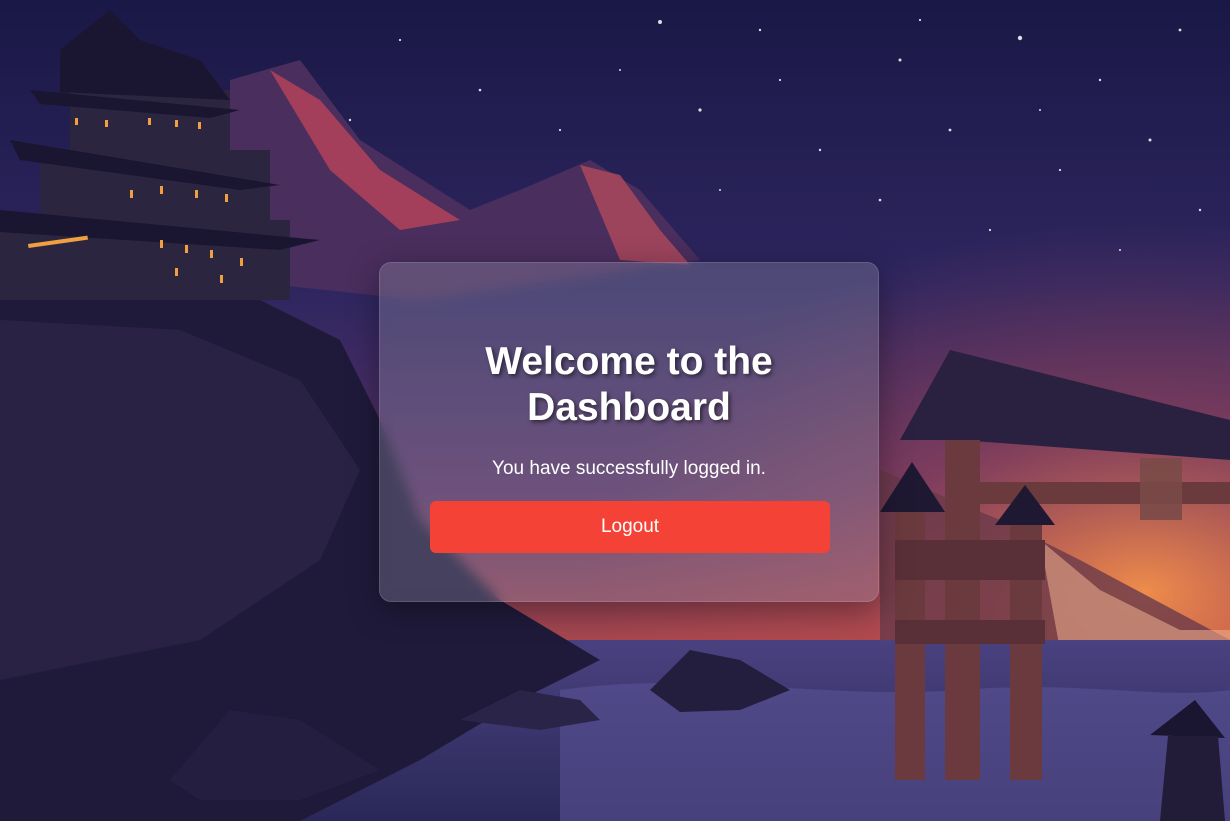  What do you see at coordinates (629, 468) in the screenshot?
I see `login-success-message: You have successfully logged in.` at bounding box center [629, 468].